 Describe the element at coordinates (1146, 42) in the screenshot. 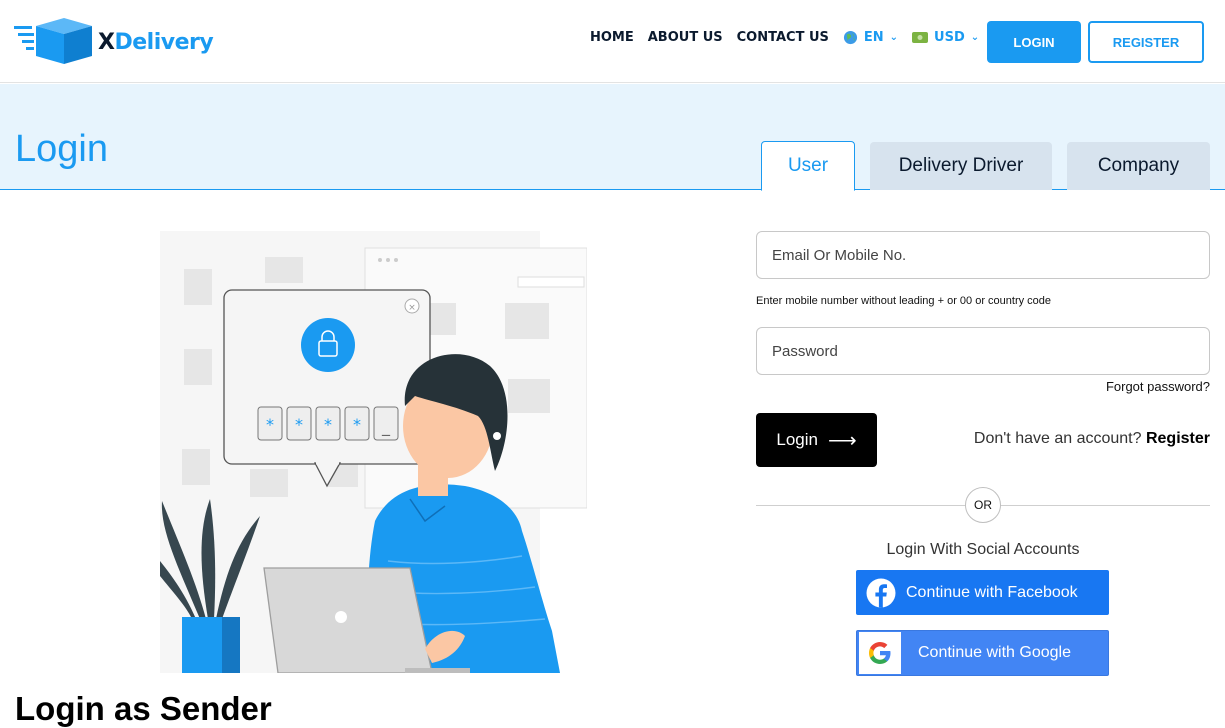

I see `header-register-button: REGISTER` at that location.